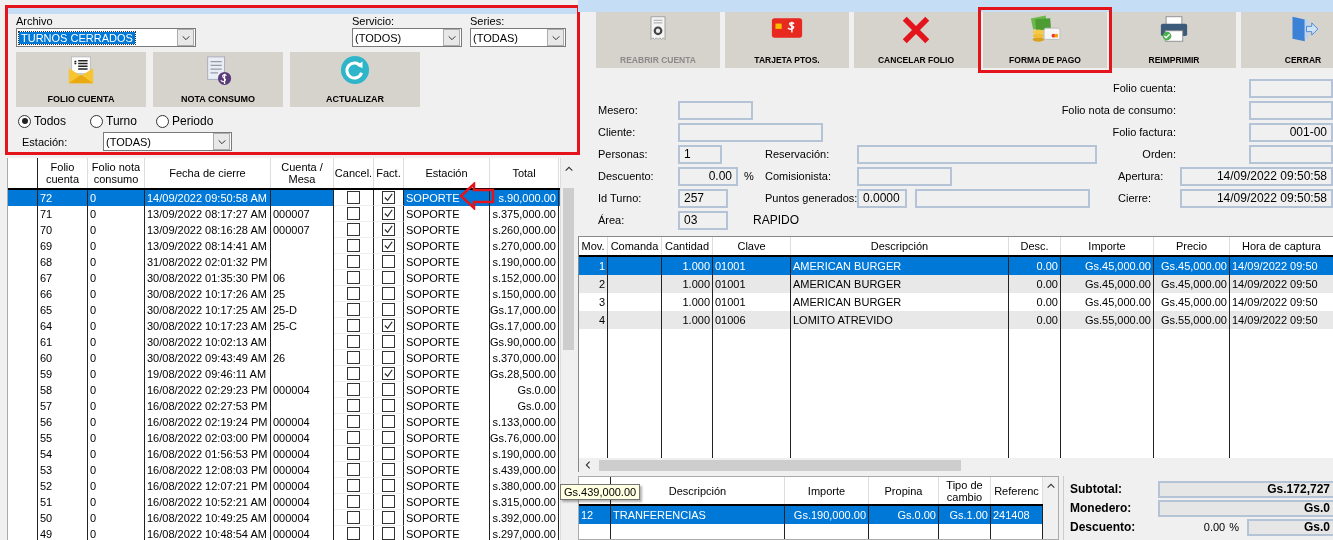 The height and width of the screenshot is (540, 1333). What do you see at coordinates (407, 37) in the screenshot?
I see `servicio-dropdown: (TODOS)` at bounding box center [407, 37].